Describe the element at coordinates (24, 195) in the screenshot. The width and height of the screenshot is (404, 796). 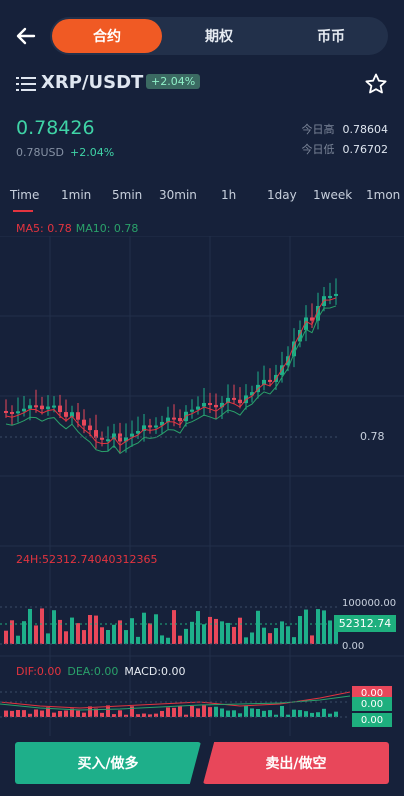
I see `tf-time: Time` at that location.